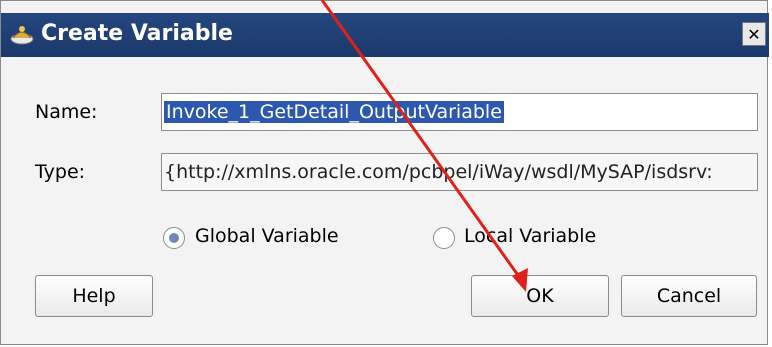  I want to click on local-variable-radio, so click(444, 238).